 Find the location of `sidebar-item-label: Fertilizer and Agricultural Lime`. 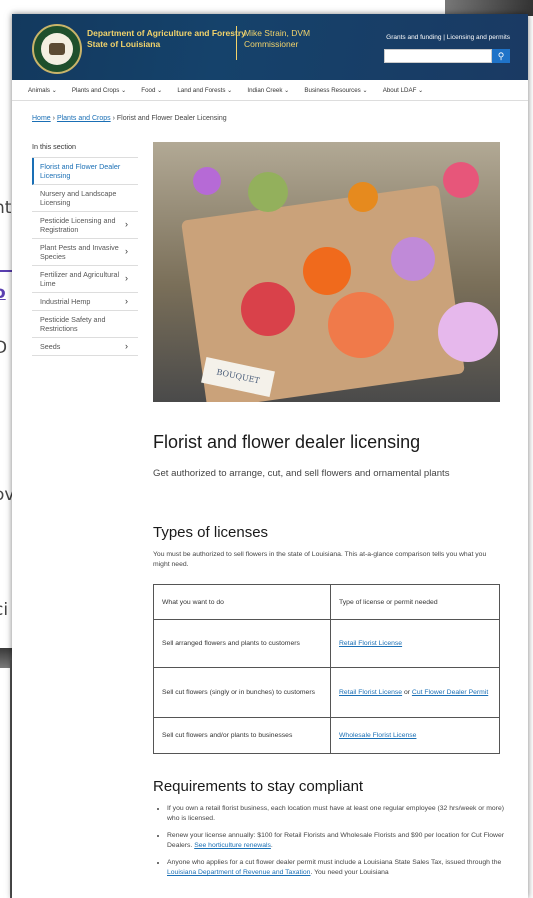

sidebar-item-label: Fertilizer and Agricultural Lime is located at coordinates (80, 279).